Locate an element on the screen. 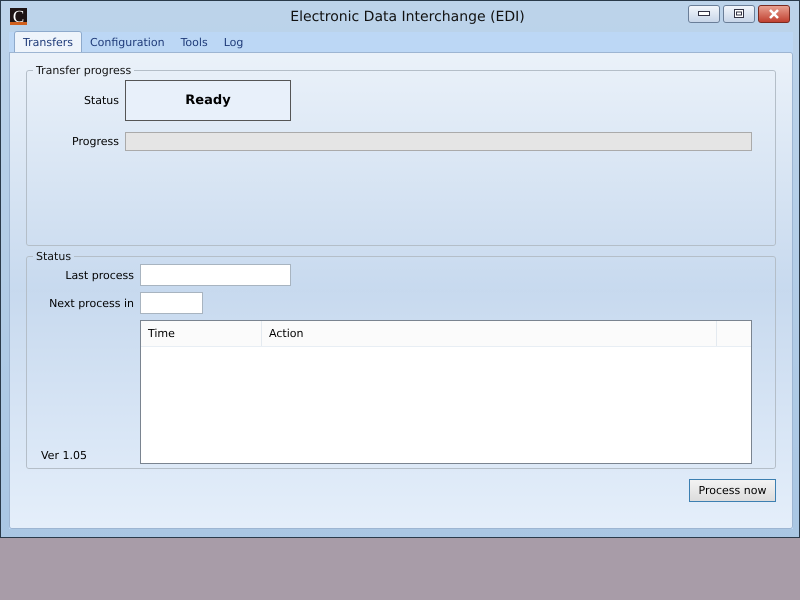 The image size is (800, 600). status-display: Ready is located at coordinates (208, 100).